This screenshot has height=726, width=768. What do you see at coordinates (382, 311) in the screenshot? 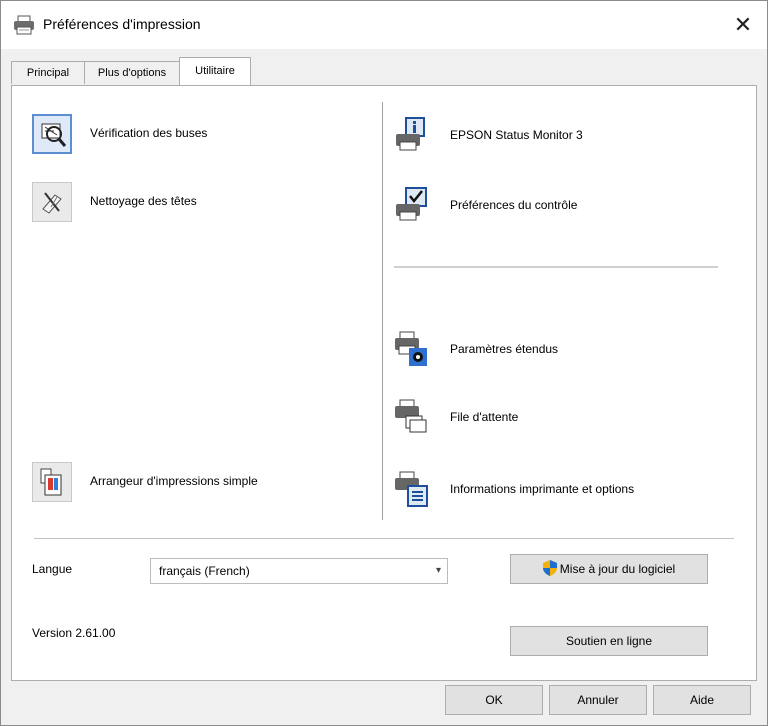
I see `column-divider` at bounding box center [382, 311].